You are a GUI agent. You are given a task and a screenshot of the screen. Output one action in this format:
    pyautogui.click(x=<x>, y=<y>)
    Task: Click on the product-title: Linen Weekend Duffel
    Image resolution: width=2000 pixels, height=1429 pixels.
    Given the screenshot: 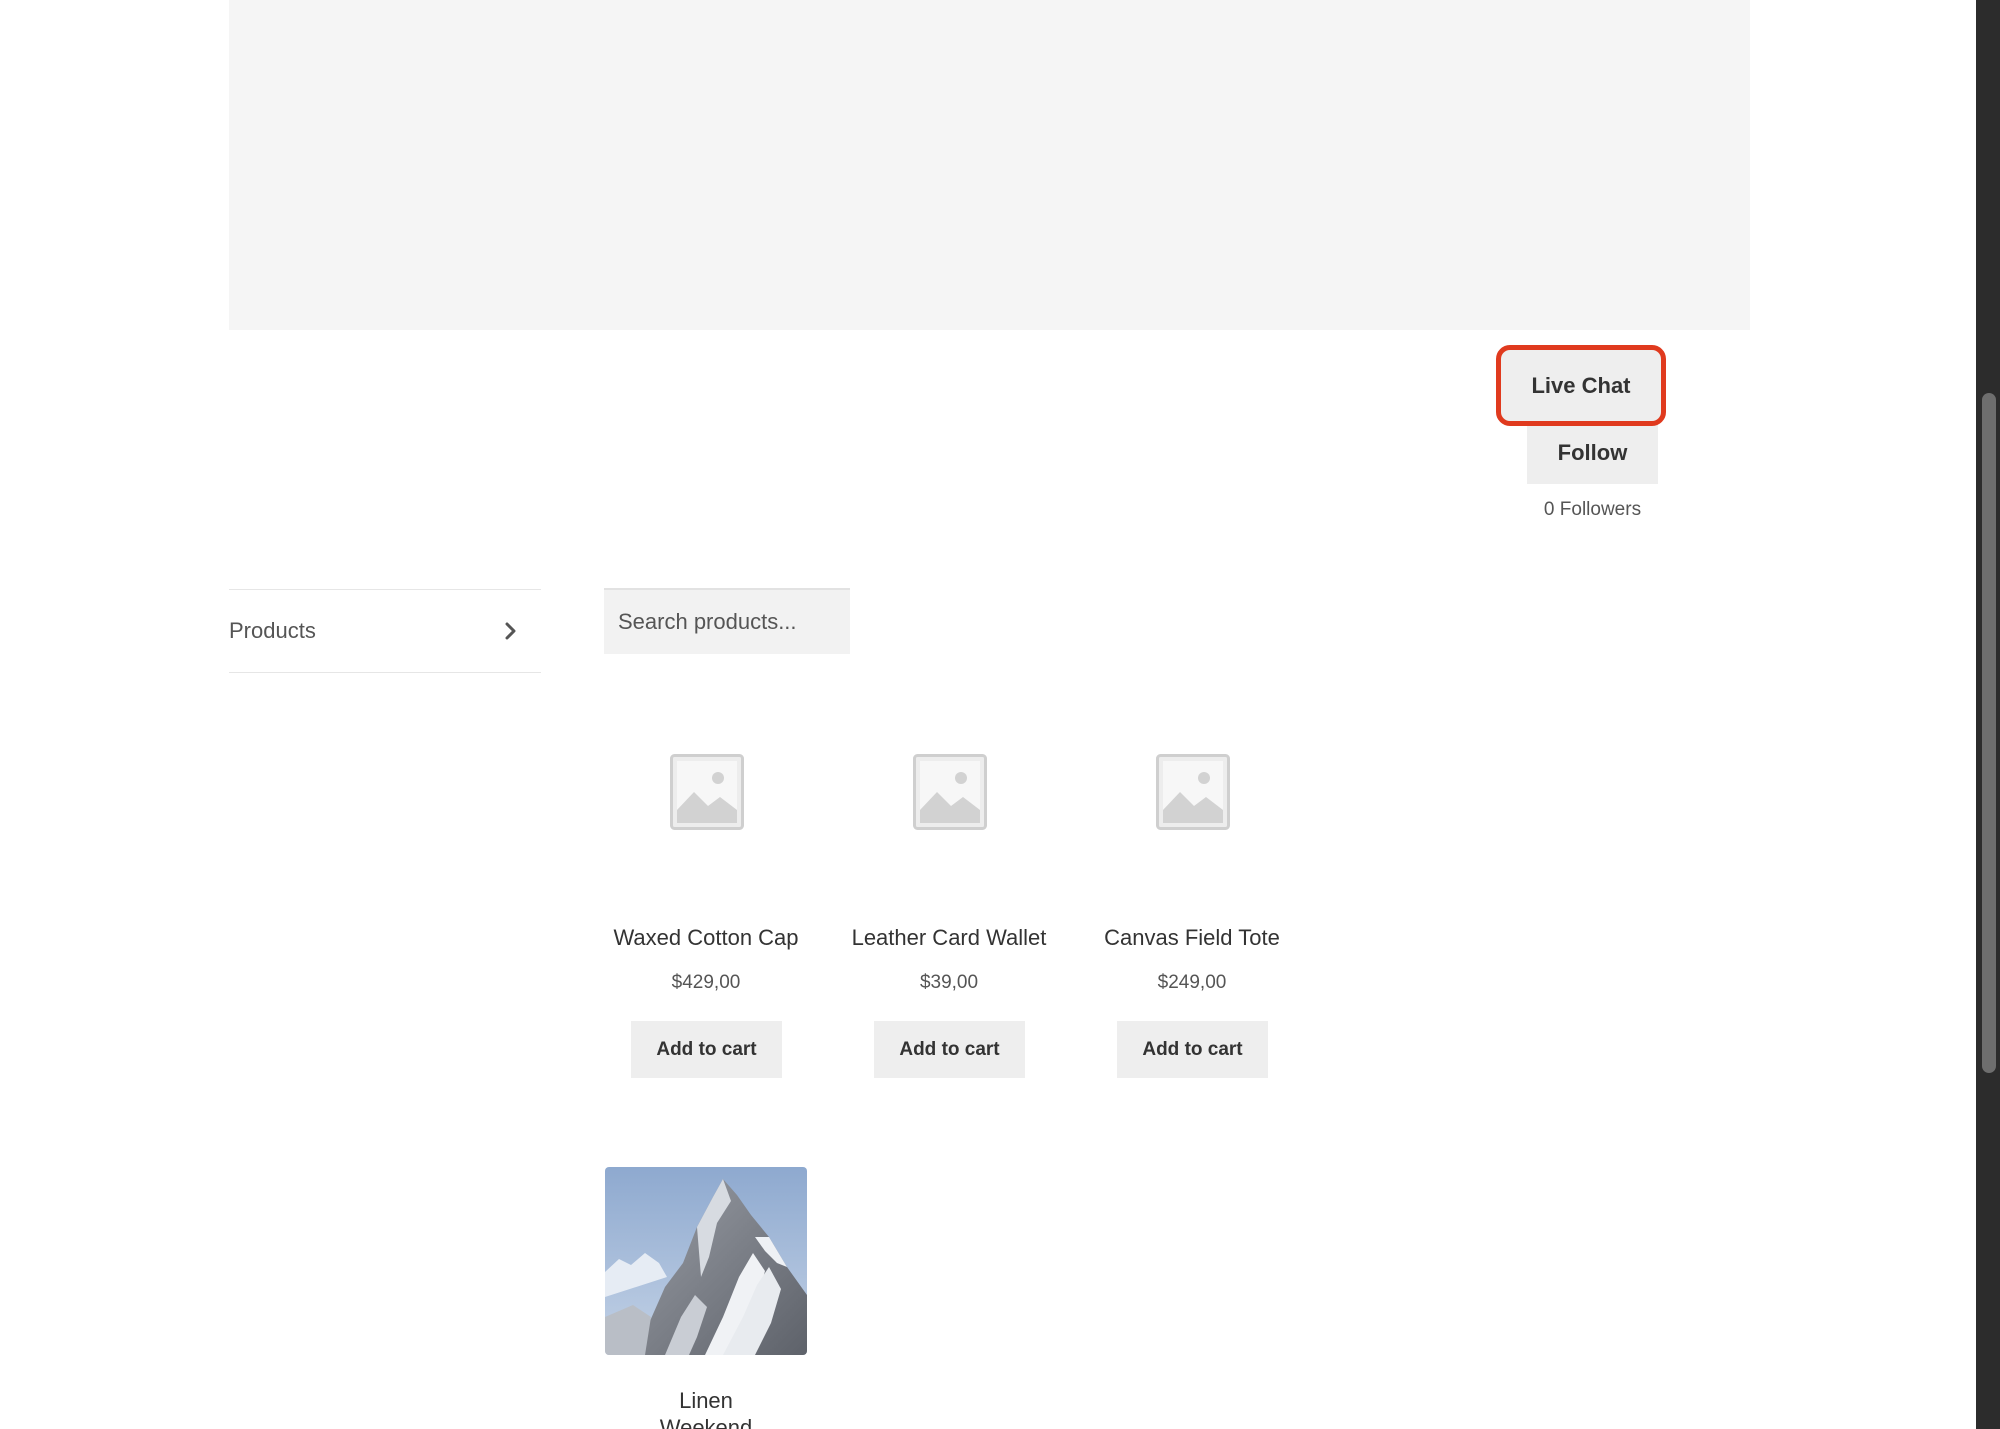 What is the action you would take?
    pyautogui.click(x=706, y=1408)
    